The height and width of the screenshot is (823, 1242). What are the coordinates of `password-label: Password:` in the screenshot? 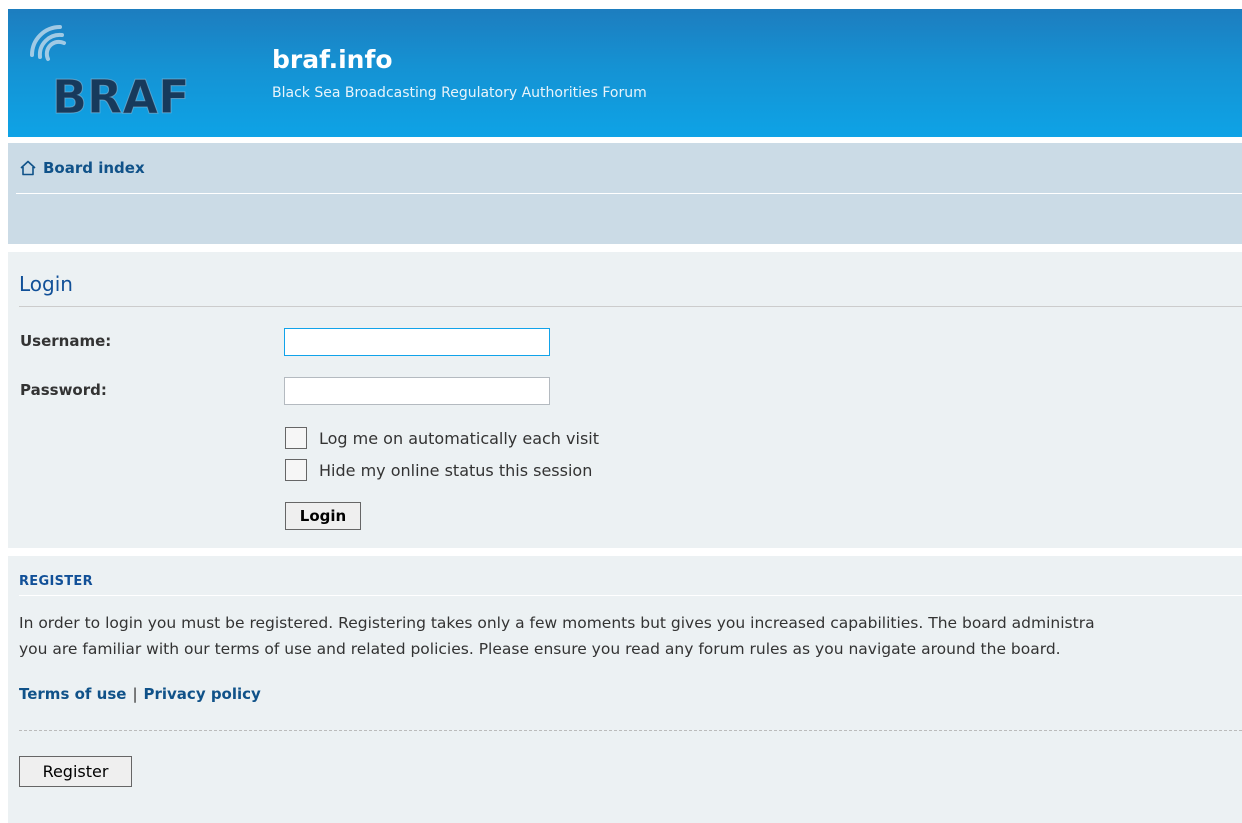 It's located at (63, 390).